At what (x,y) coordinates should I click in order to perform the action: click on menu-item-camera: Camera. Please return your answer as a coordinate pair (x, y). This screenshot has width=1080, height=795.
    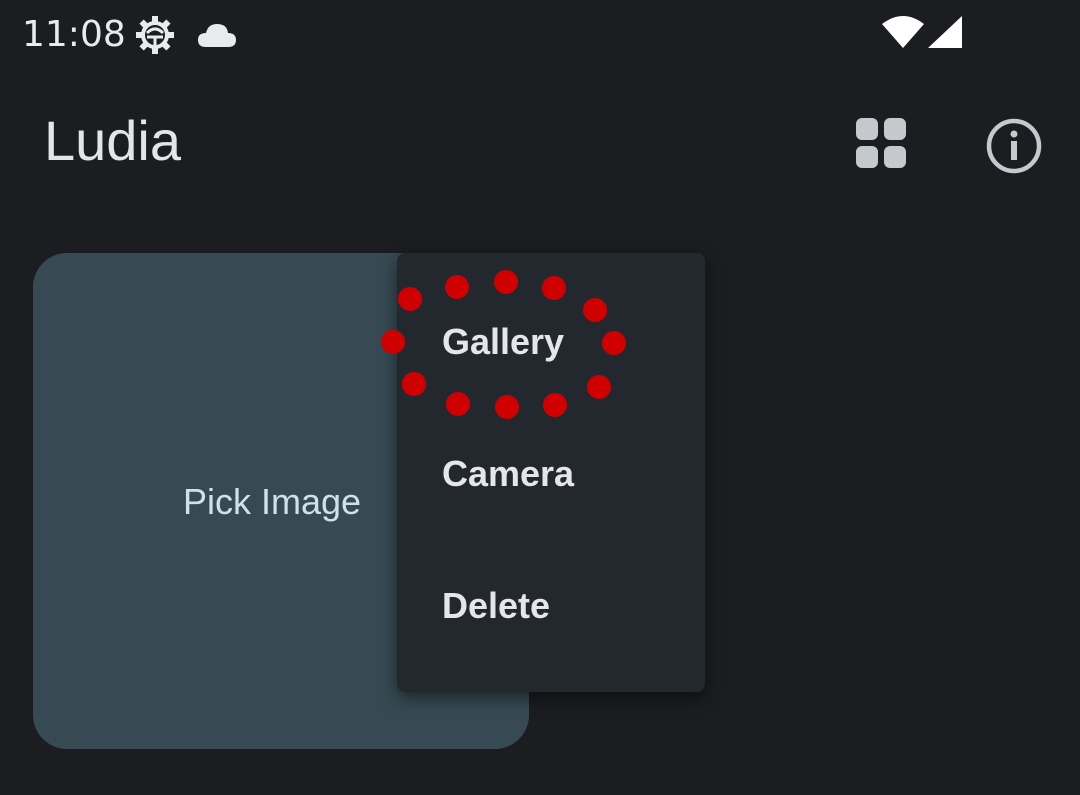
    Looking at the image, I should click on (551, 474).